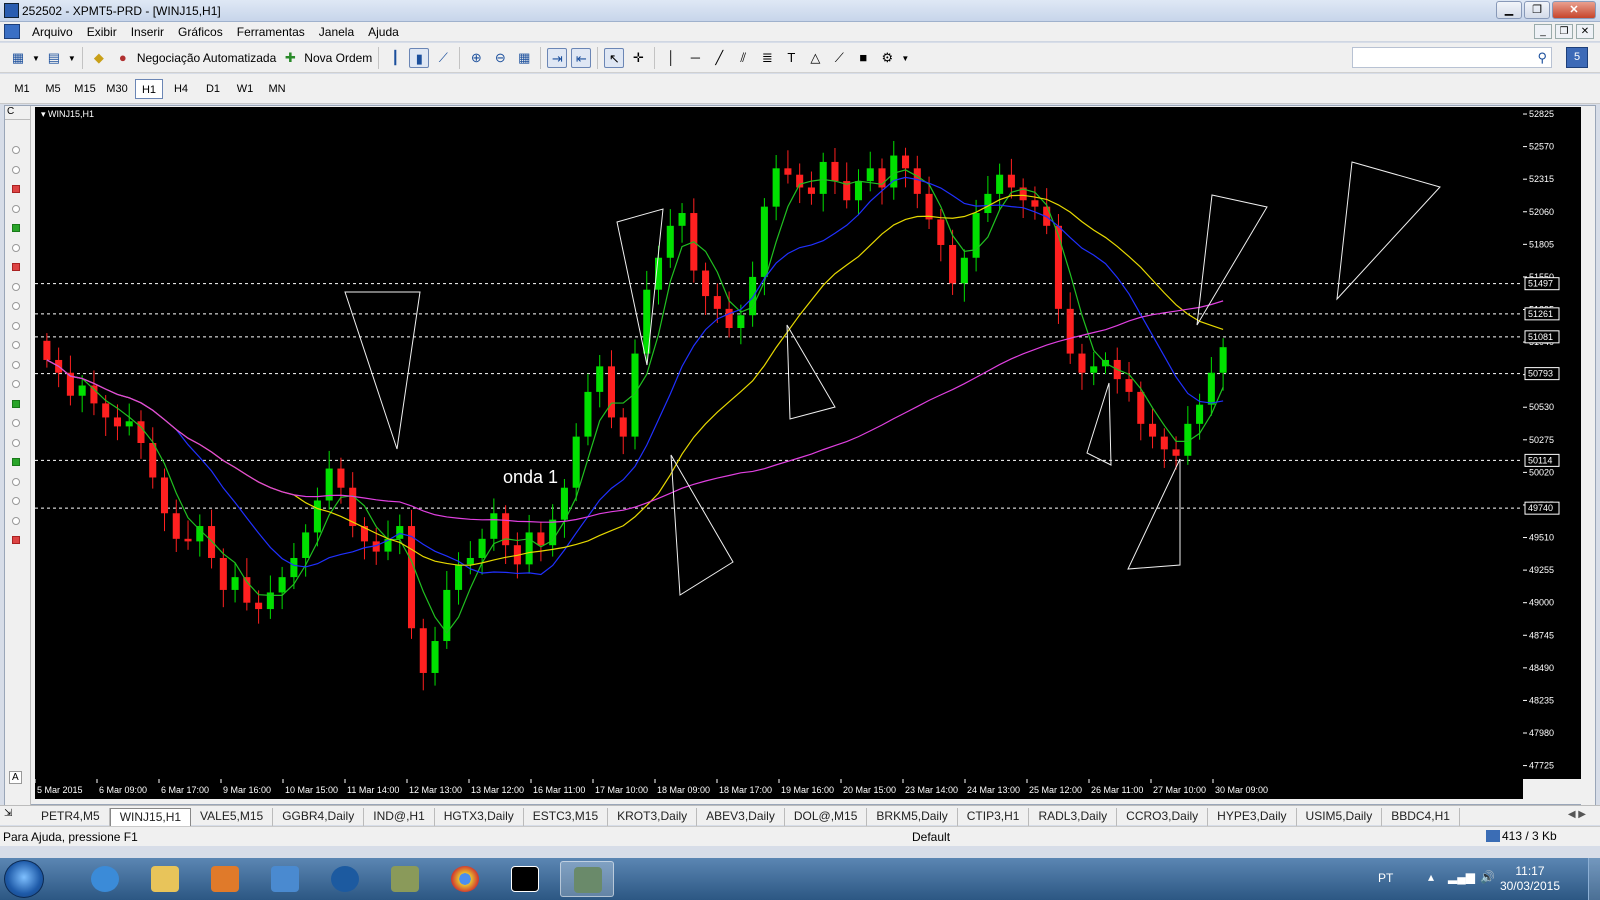 The width and height of the screenshot is (1600, 900). What do you see at coordinates (863, 58) in the screenshot?
I see `rectangle-icon: ■` at bounding box center [863, 58].